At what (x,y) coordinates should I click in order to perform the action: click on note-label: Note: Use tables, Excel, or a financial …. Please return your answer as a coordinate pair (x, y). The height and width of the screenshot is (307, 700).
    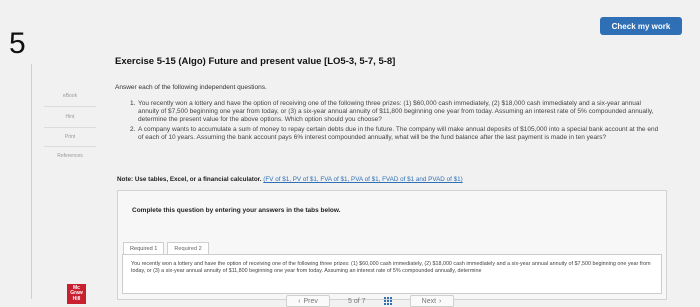
    Looking at the image, I should click on (189, 179).